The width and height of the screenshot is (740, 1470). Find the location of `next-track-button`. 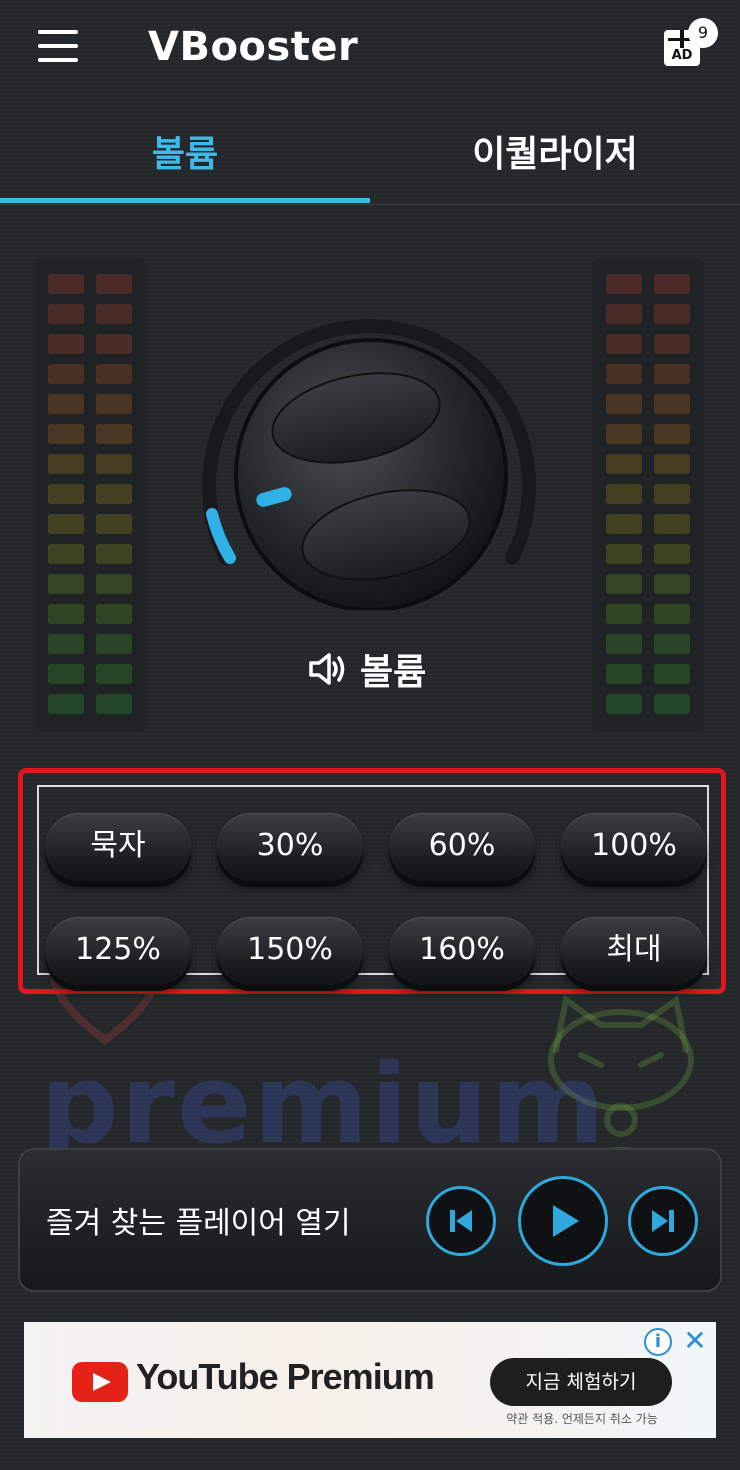

next-track-button is located at coordinates (663, 1221).